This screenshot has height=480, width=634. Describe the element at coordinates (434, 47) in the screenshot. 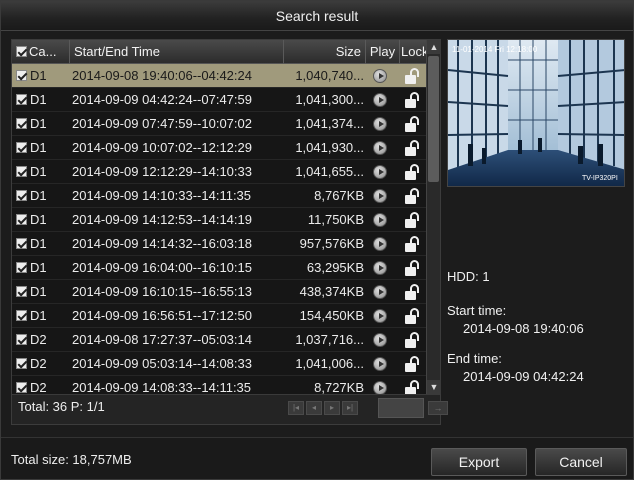

I see `scroll-up-icon: ▲` at that location.